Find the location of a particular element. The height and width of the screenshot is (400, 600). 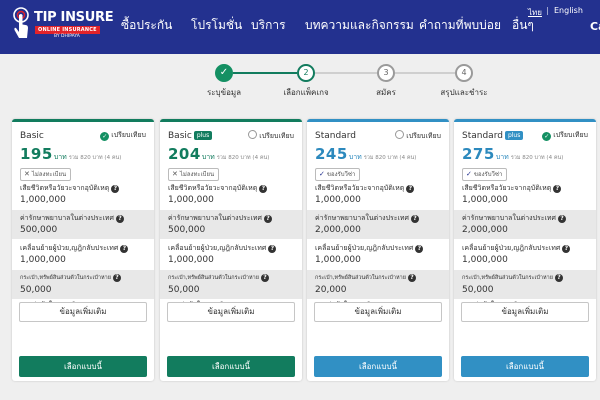

lang-thai-link: ไทย is located at coordinates (535, 12).